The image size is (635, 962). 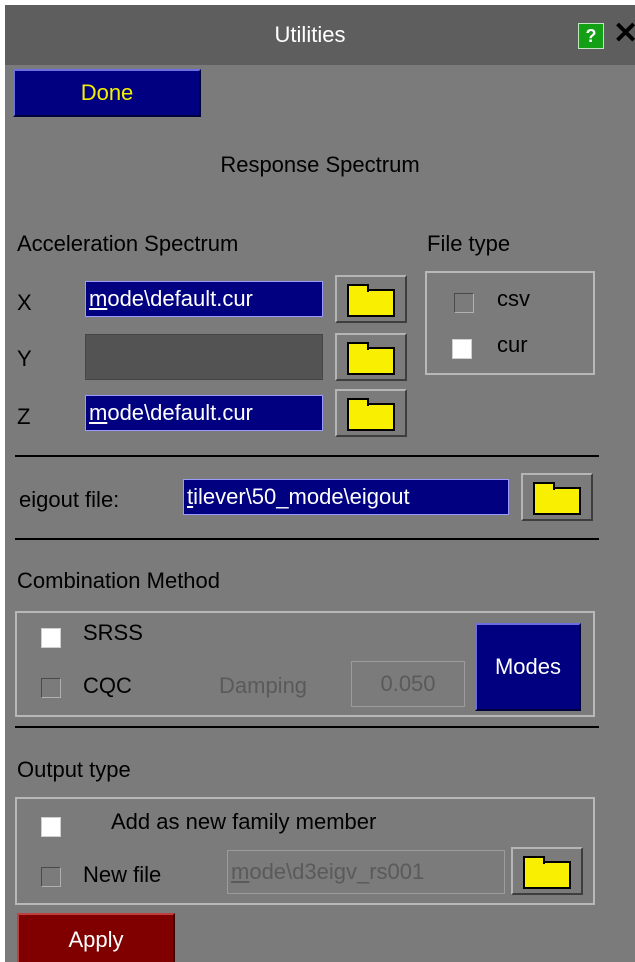 What do you see at coordinates (469, 243) in the screenshot?
I see `file-type-heading: File type` at bounding box center [469, 243].